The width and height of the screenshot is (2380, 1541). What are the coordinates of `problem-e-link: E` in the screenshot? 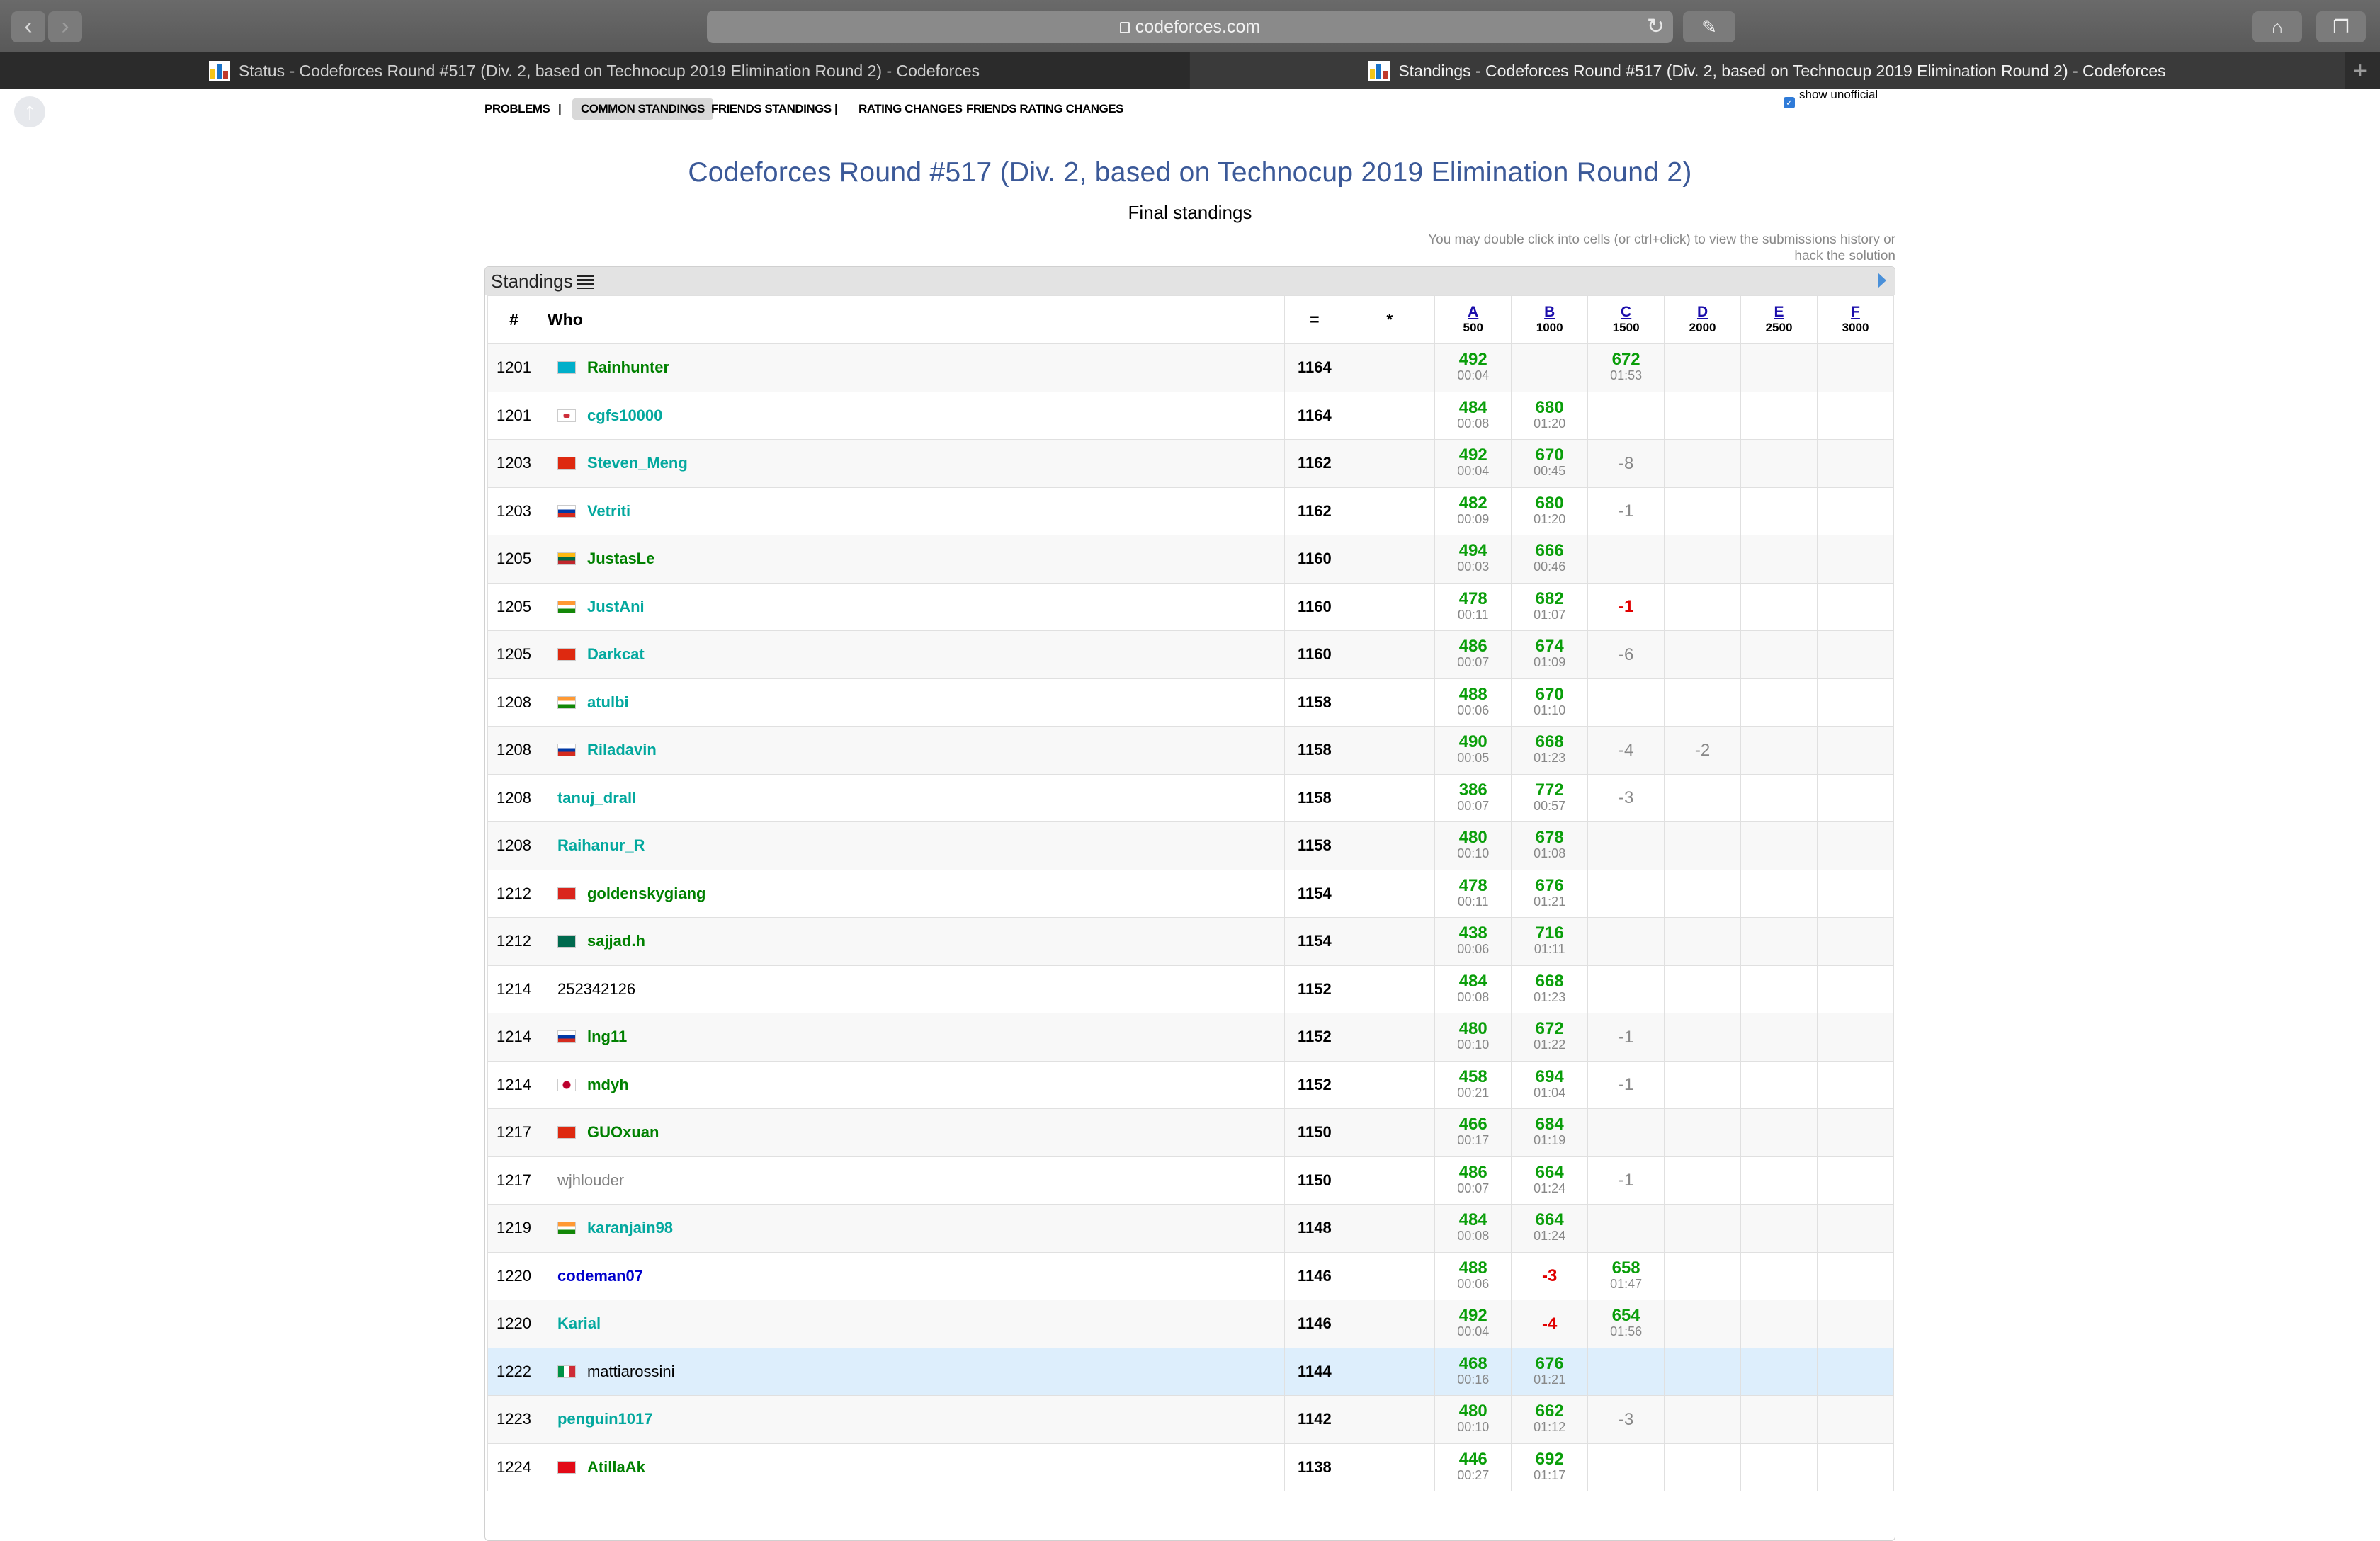 It's located at (1779, 312).